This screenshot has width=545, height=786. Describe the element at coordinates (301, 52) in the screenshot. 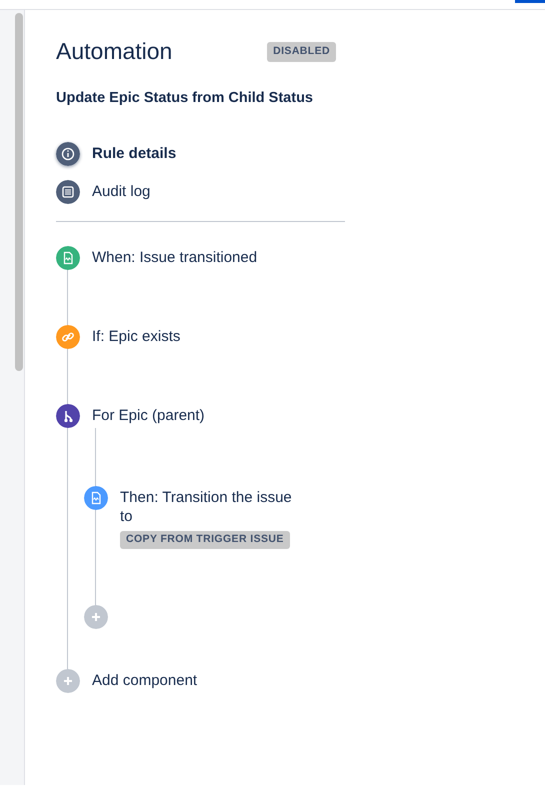

I see `status-lozenge: DISABLED` at that location.